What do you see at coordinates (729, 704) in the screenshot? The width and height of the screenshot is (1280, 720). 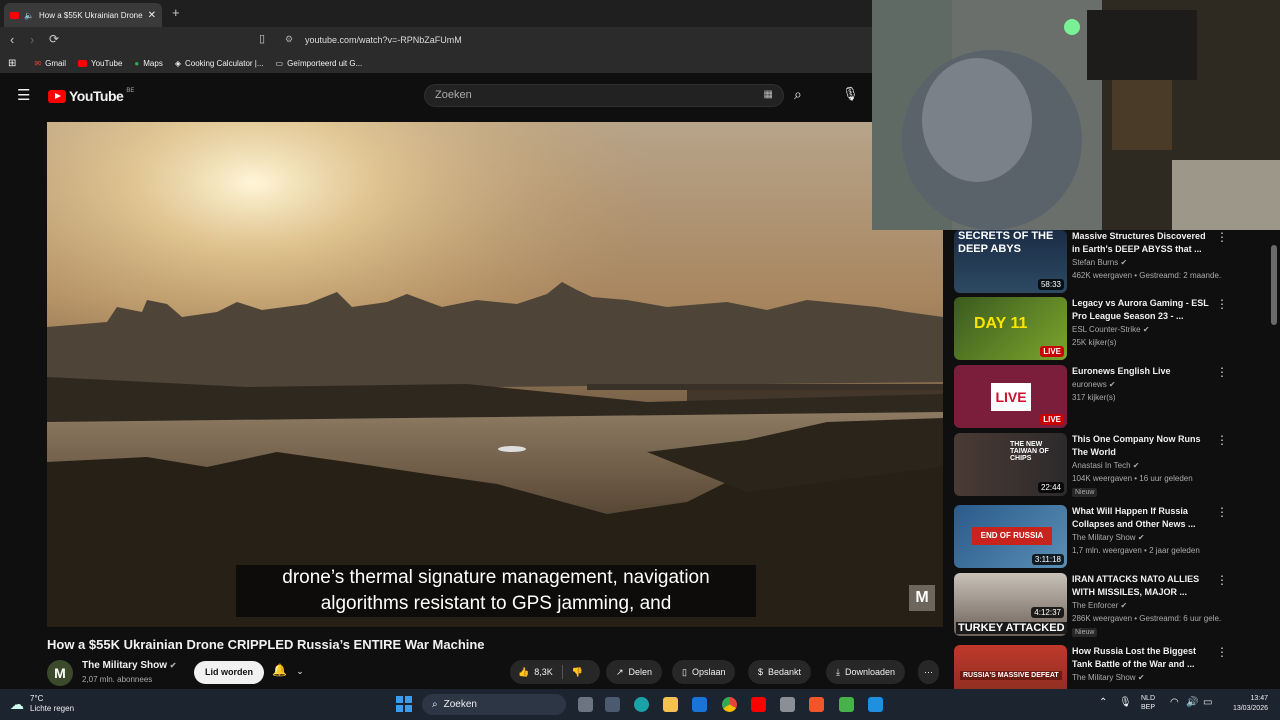 I see `chrome-icon` at bounding box center [729, 704].